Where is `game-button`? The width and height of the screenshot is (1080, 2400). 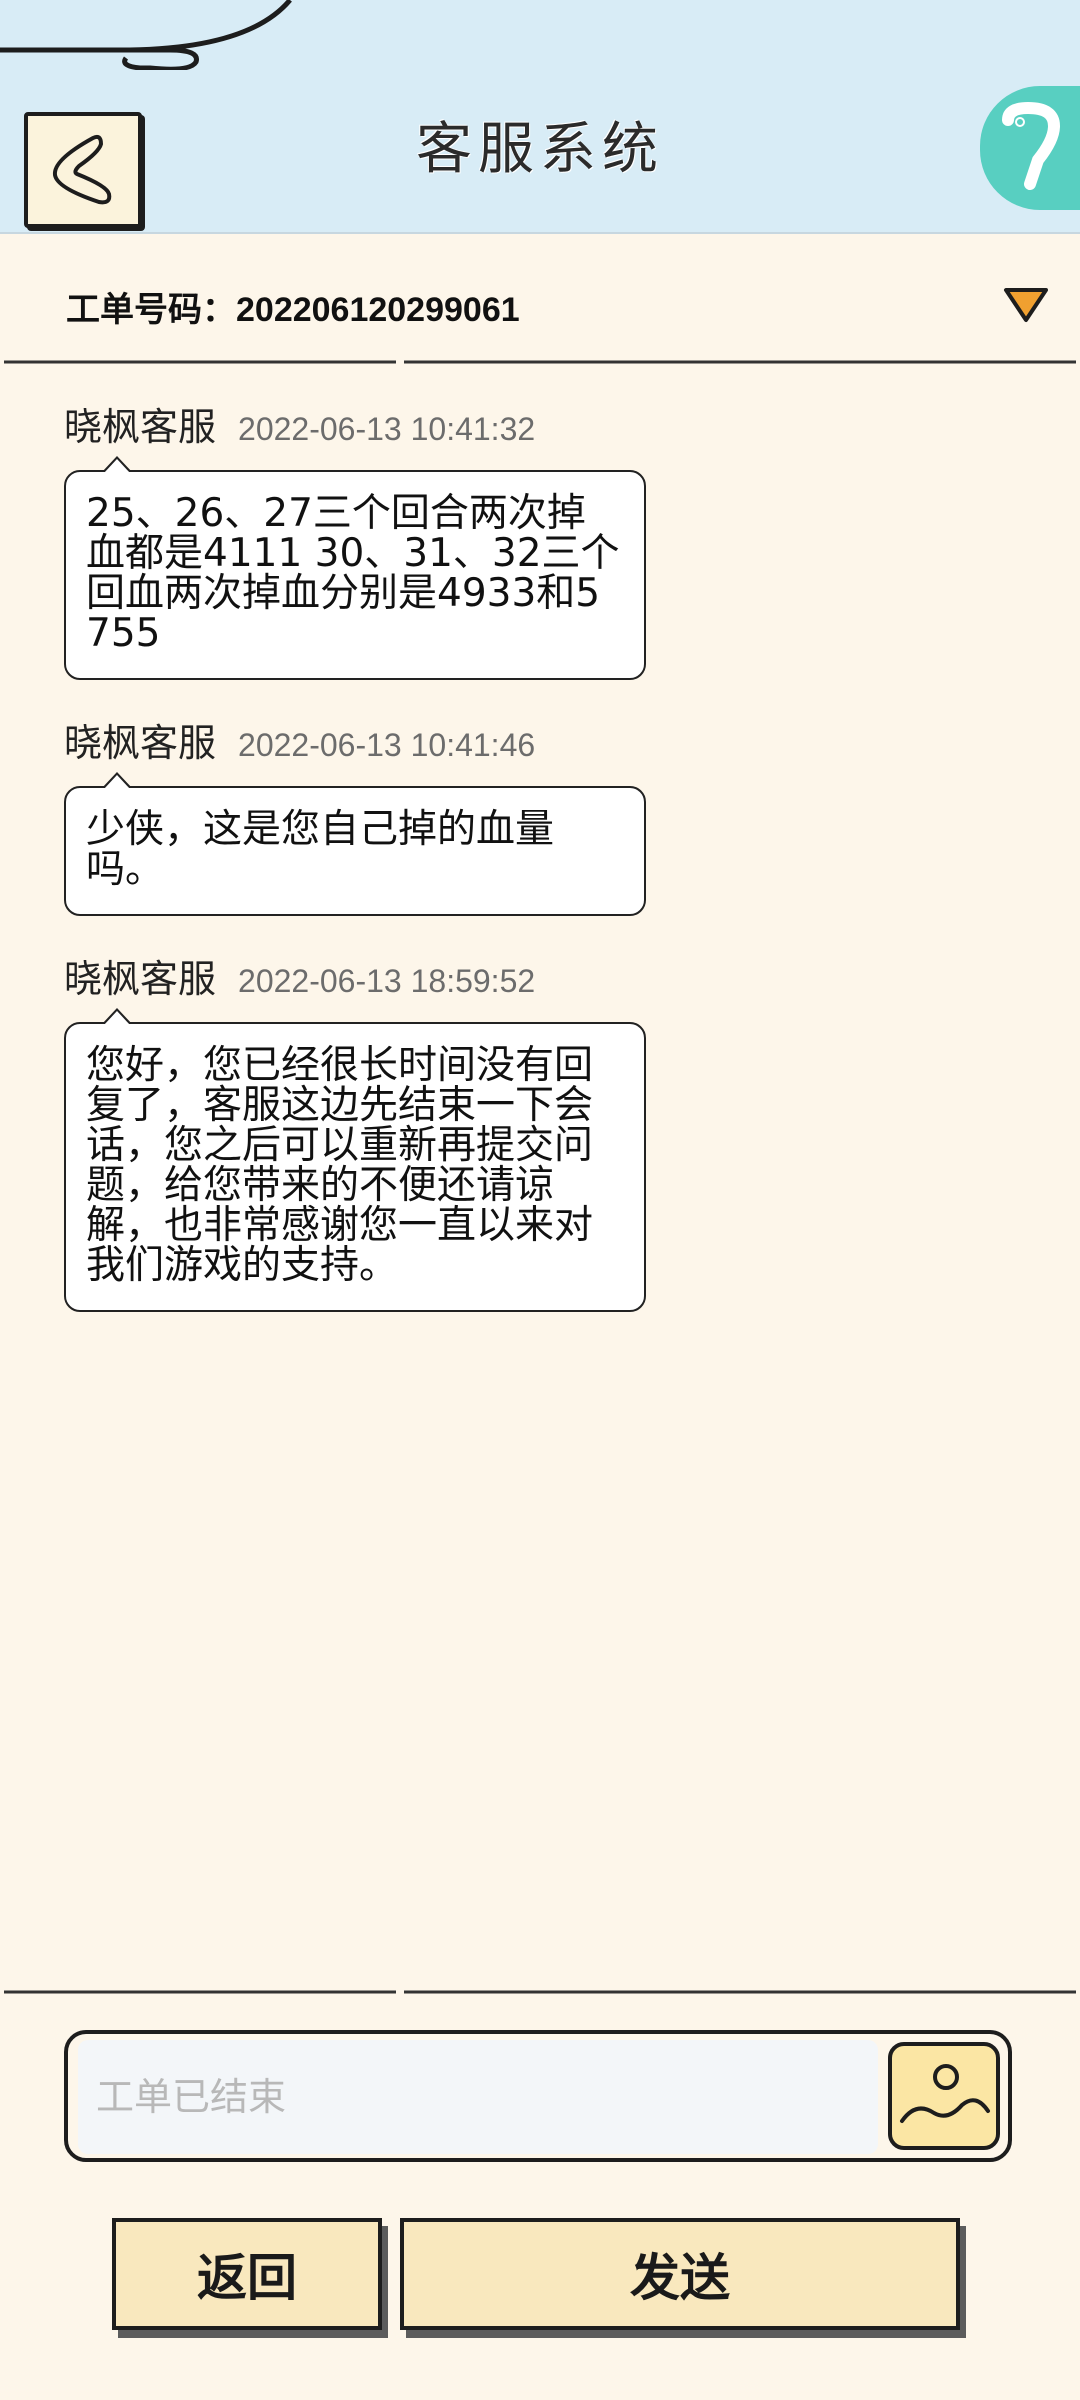 game-button is located at coordinates (1030, 148).